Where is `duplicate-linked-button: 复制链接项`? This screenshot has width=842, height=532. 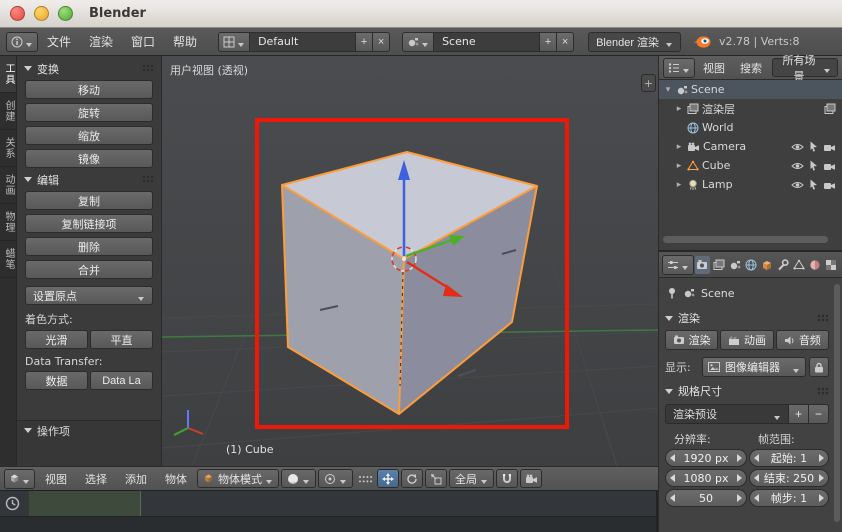 duplicate-linked-button: 复制链接项 is located at coordinates (89, 223).